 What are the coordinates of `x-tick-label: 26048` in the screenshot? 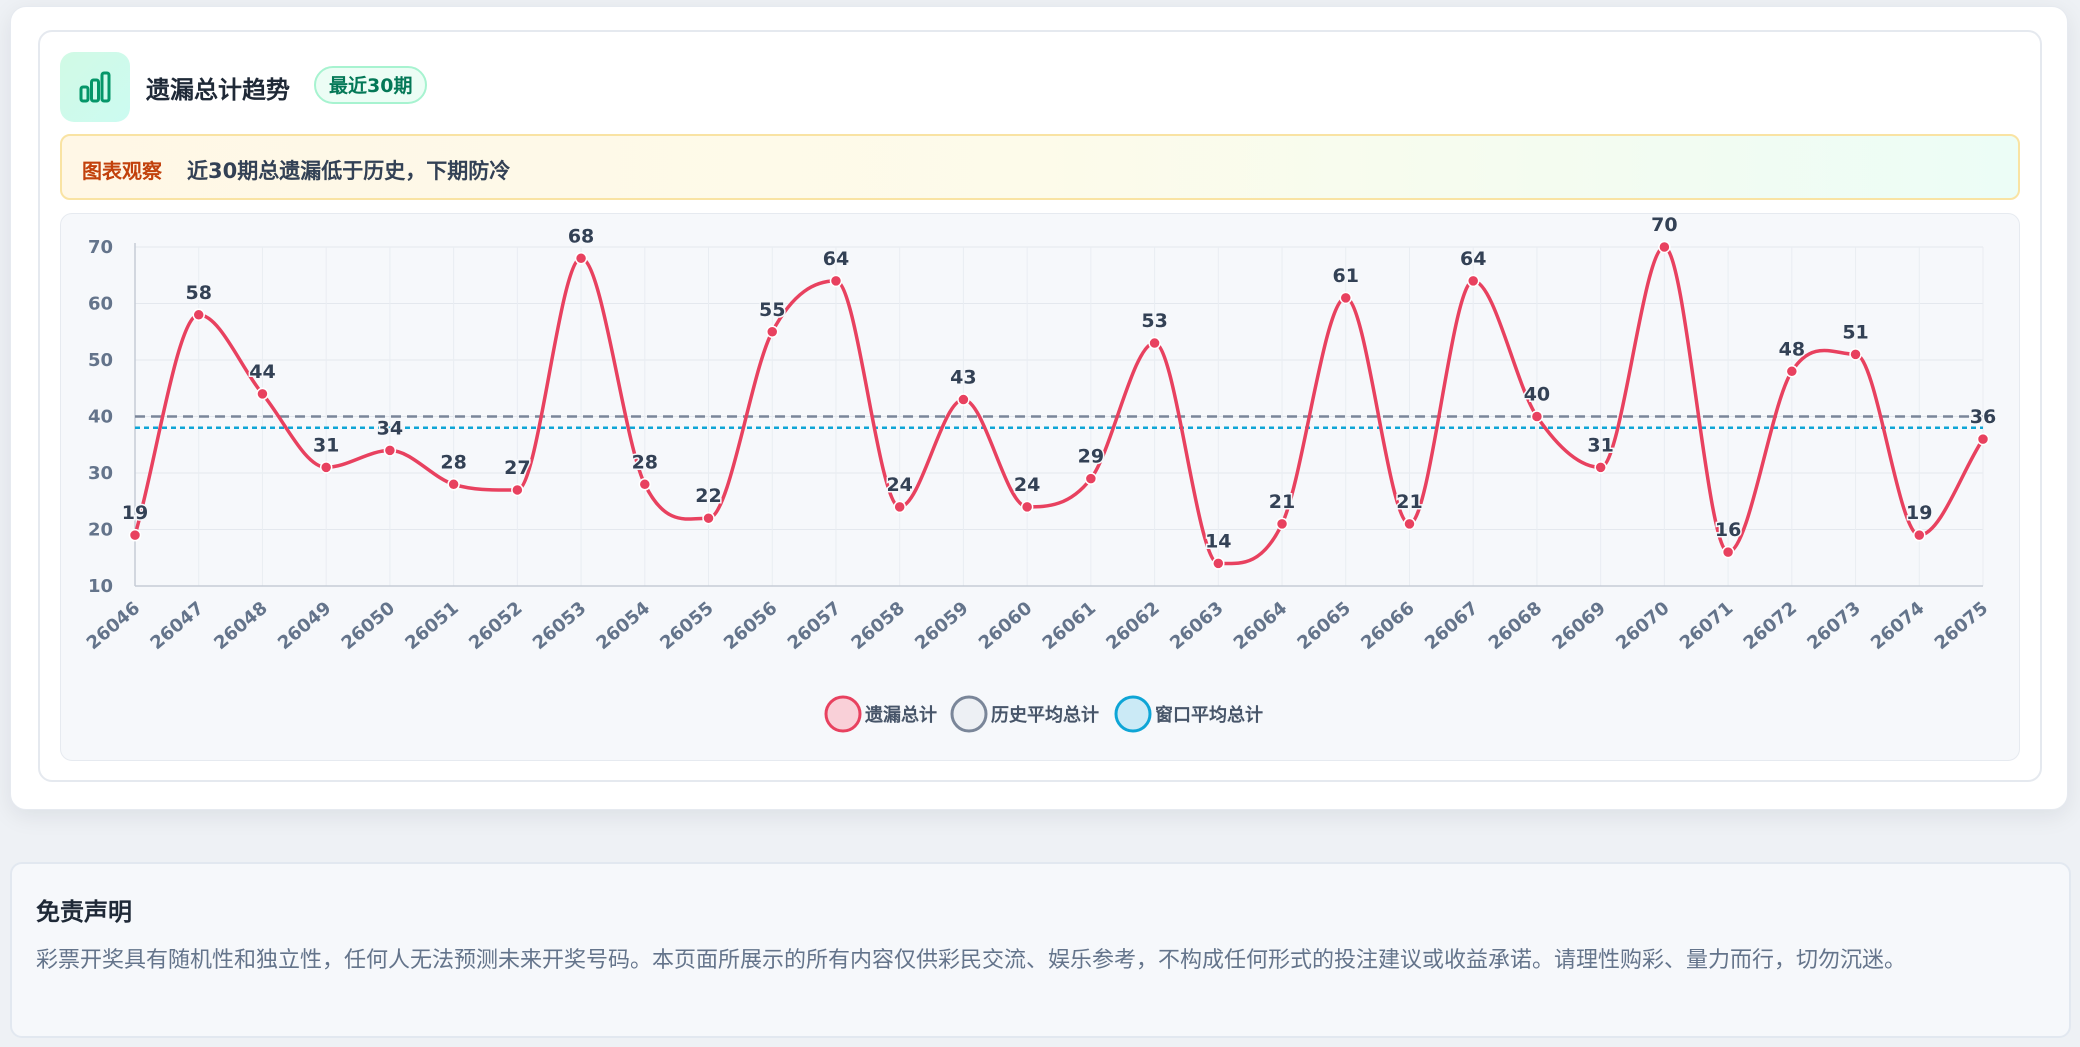 It's located at (240, 626).